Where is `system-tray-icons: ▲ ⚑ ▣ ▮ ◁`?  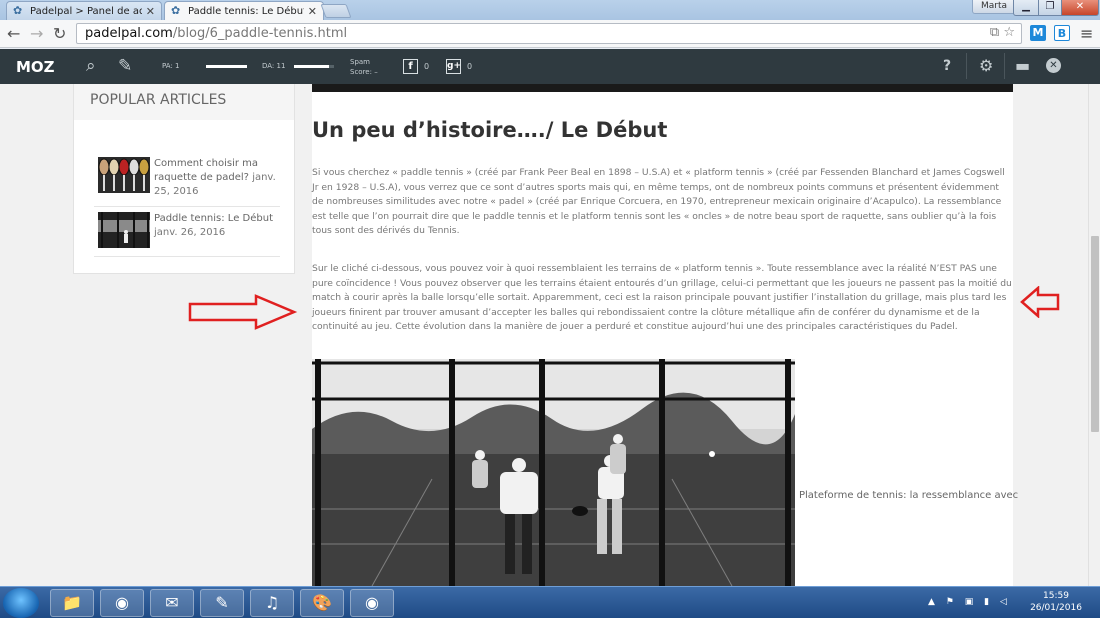
system-tray-icons: ▲ ⚑ ▣ ▮ ◁ is located at coordinates (969, 602).